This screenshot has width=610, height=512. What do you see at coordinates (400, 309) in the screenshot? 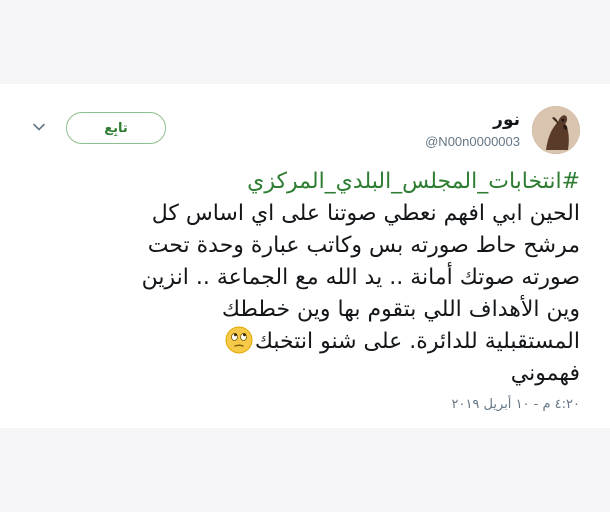
I see `tweet-line: وين الأهداف اللي بتقوم بها وين خططك` at bounding box center [400, 309].